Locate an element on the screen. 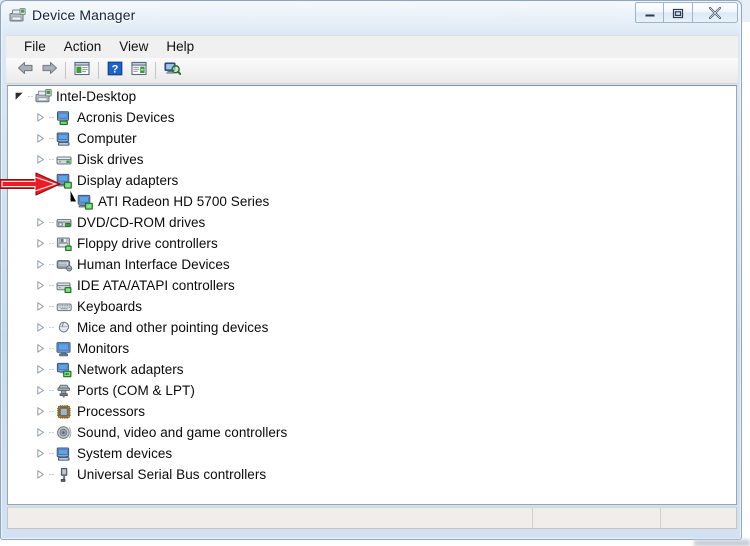  tree-row: Computer is located at coordinates (372, 138).